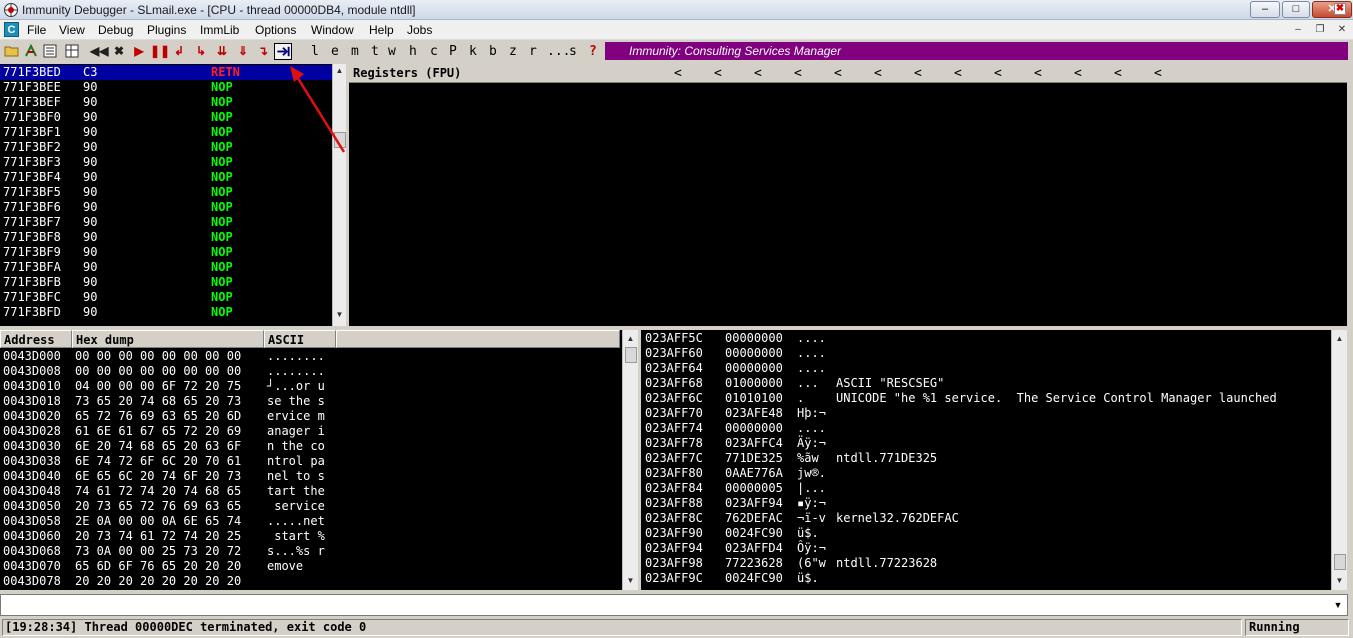 The height and width of the screenshot is (638, 1353). I want to click on references-button: r, so click(533, 51).